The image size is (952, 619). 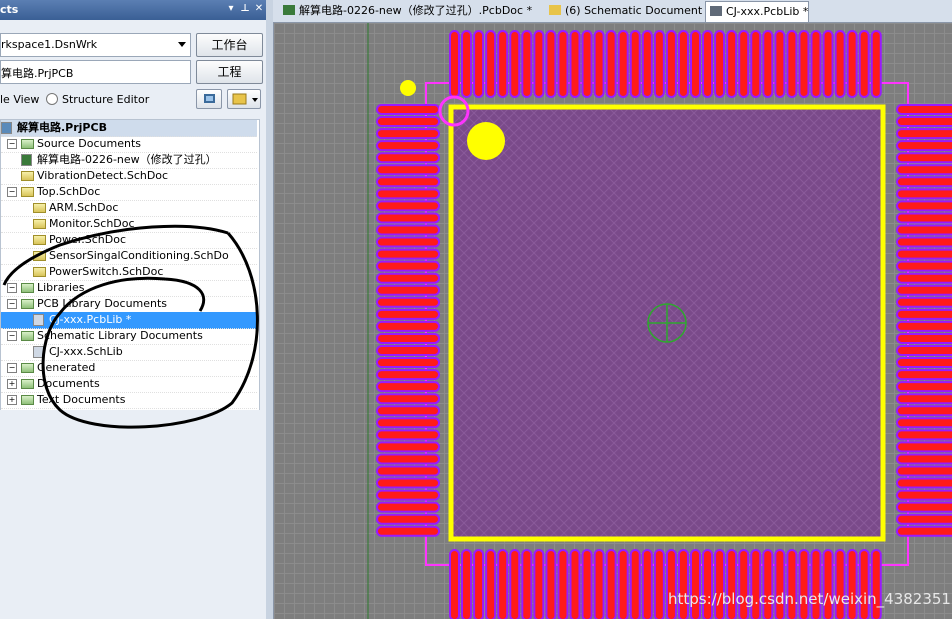 What do you see at coordinates (105, 99) in the screenshot?
I see `structure-editor-label: Structure Editor` at bounding box center [105, 99].